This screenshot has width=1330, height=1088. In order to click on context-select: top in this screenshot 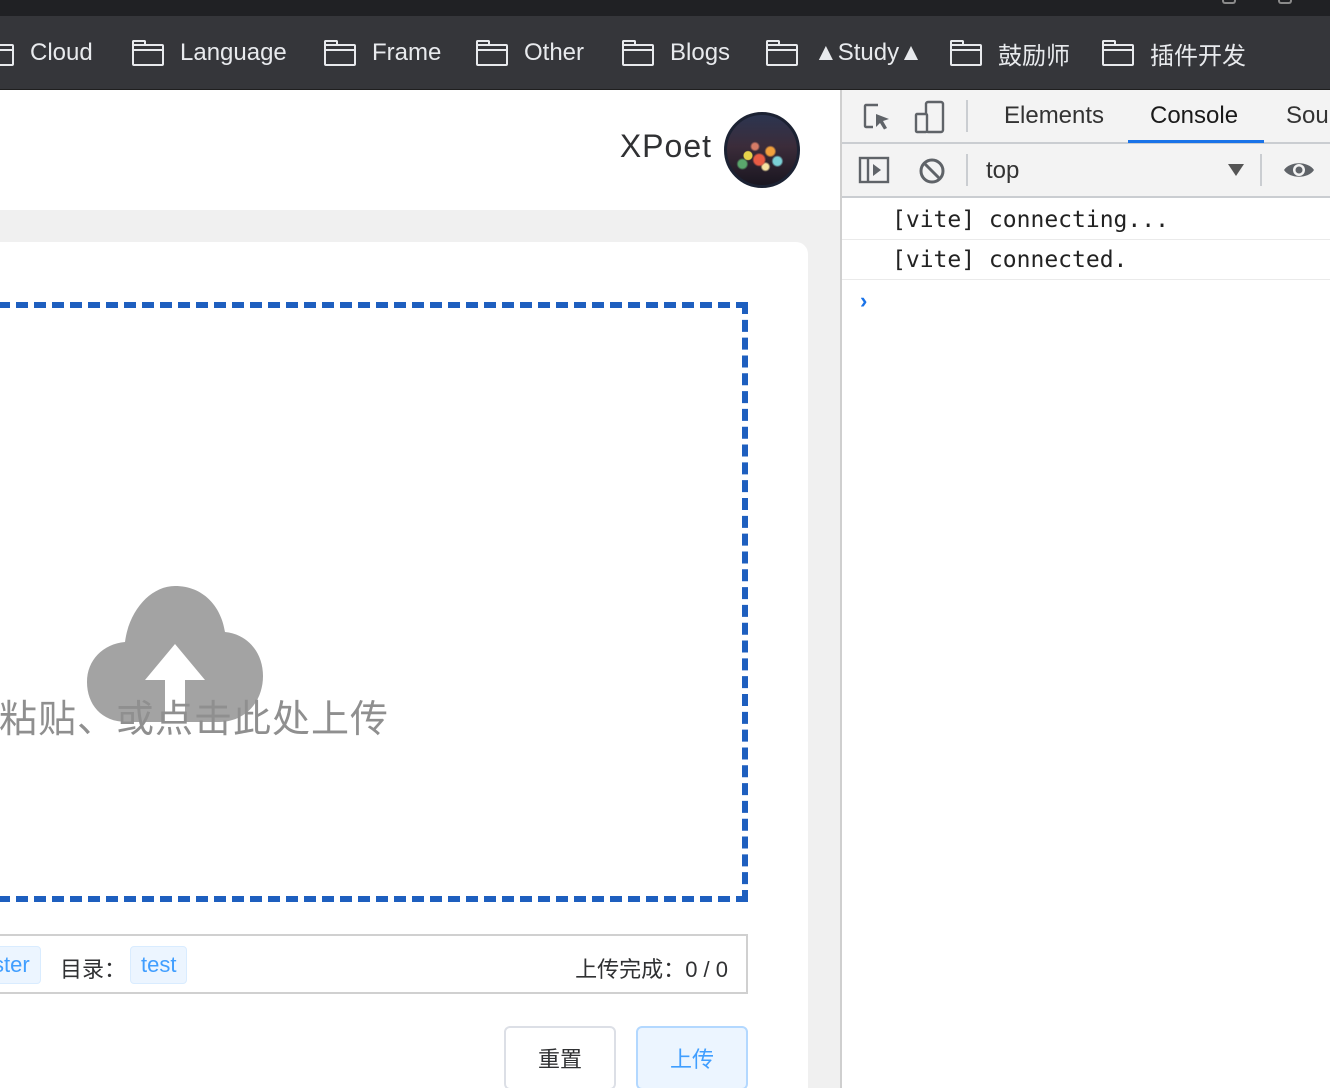, I will do `click(1115, 171)`.